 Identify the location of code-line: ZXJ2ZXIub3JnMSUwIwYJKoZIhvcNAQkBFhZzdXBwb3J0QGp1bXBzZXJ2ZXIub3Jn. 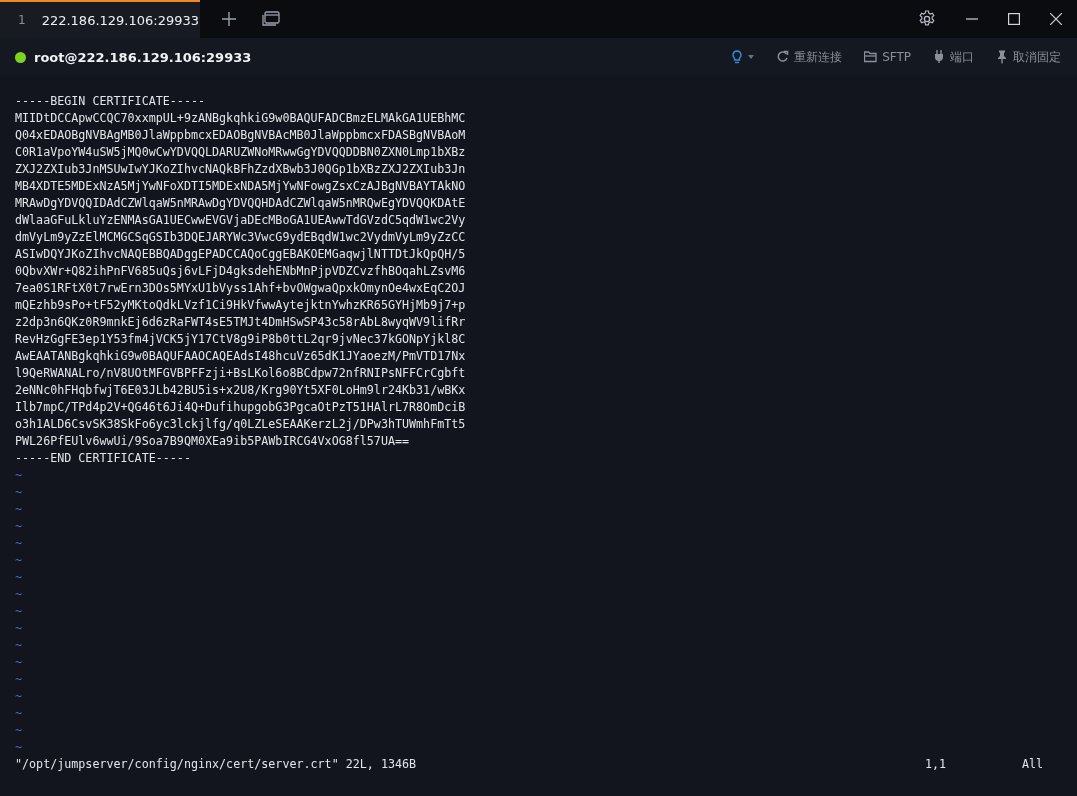
(241, 169).